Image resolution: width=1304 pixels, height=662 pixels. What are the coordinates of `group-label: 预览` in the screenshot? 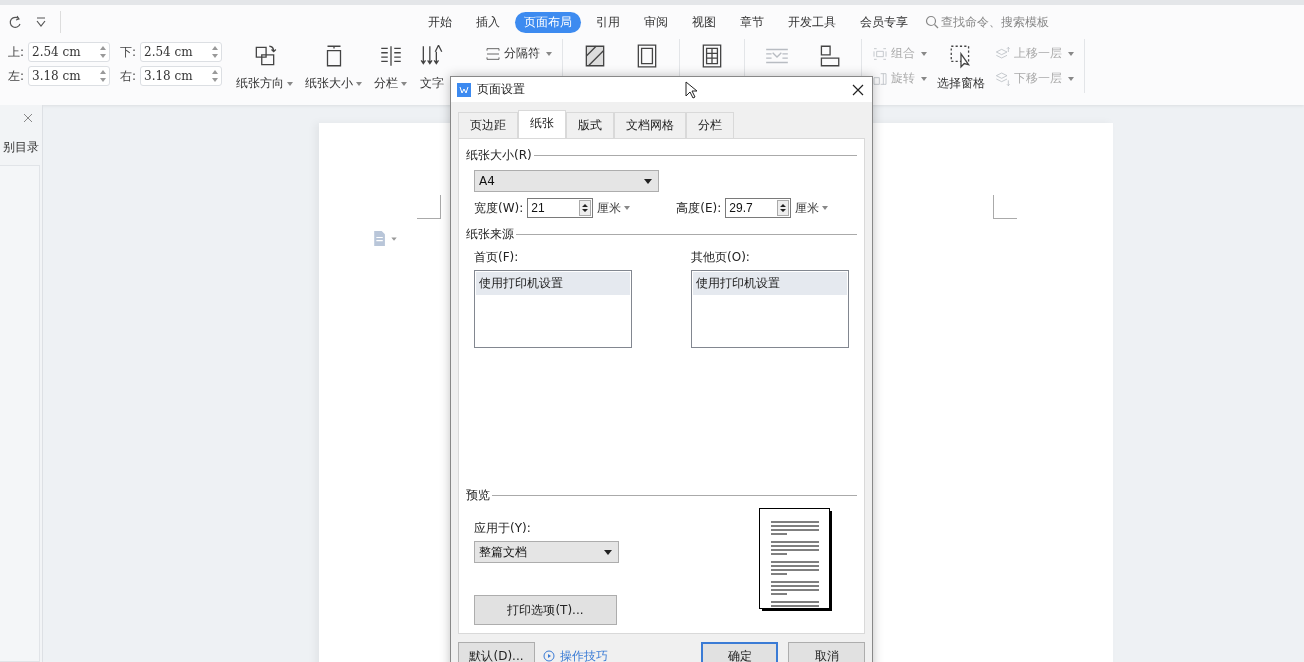 It's located at (478, 495).